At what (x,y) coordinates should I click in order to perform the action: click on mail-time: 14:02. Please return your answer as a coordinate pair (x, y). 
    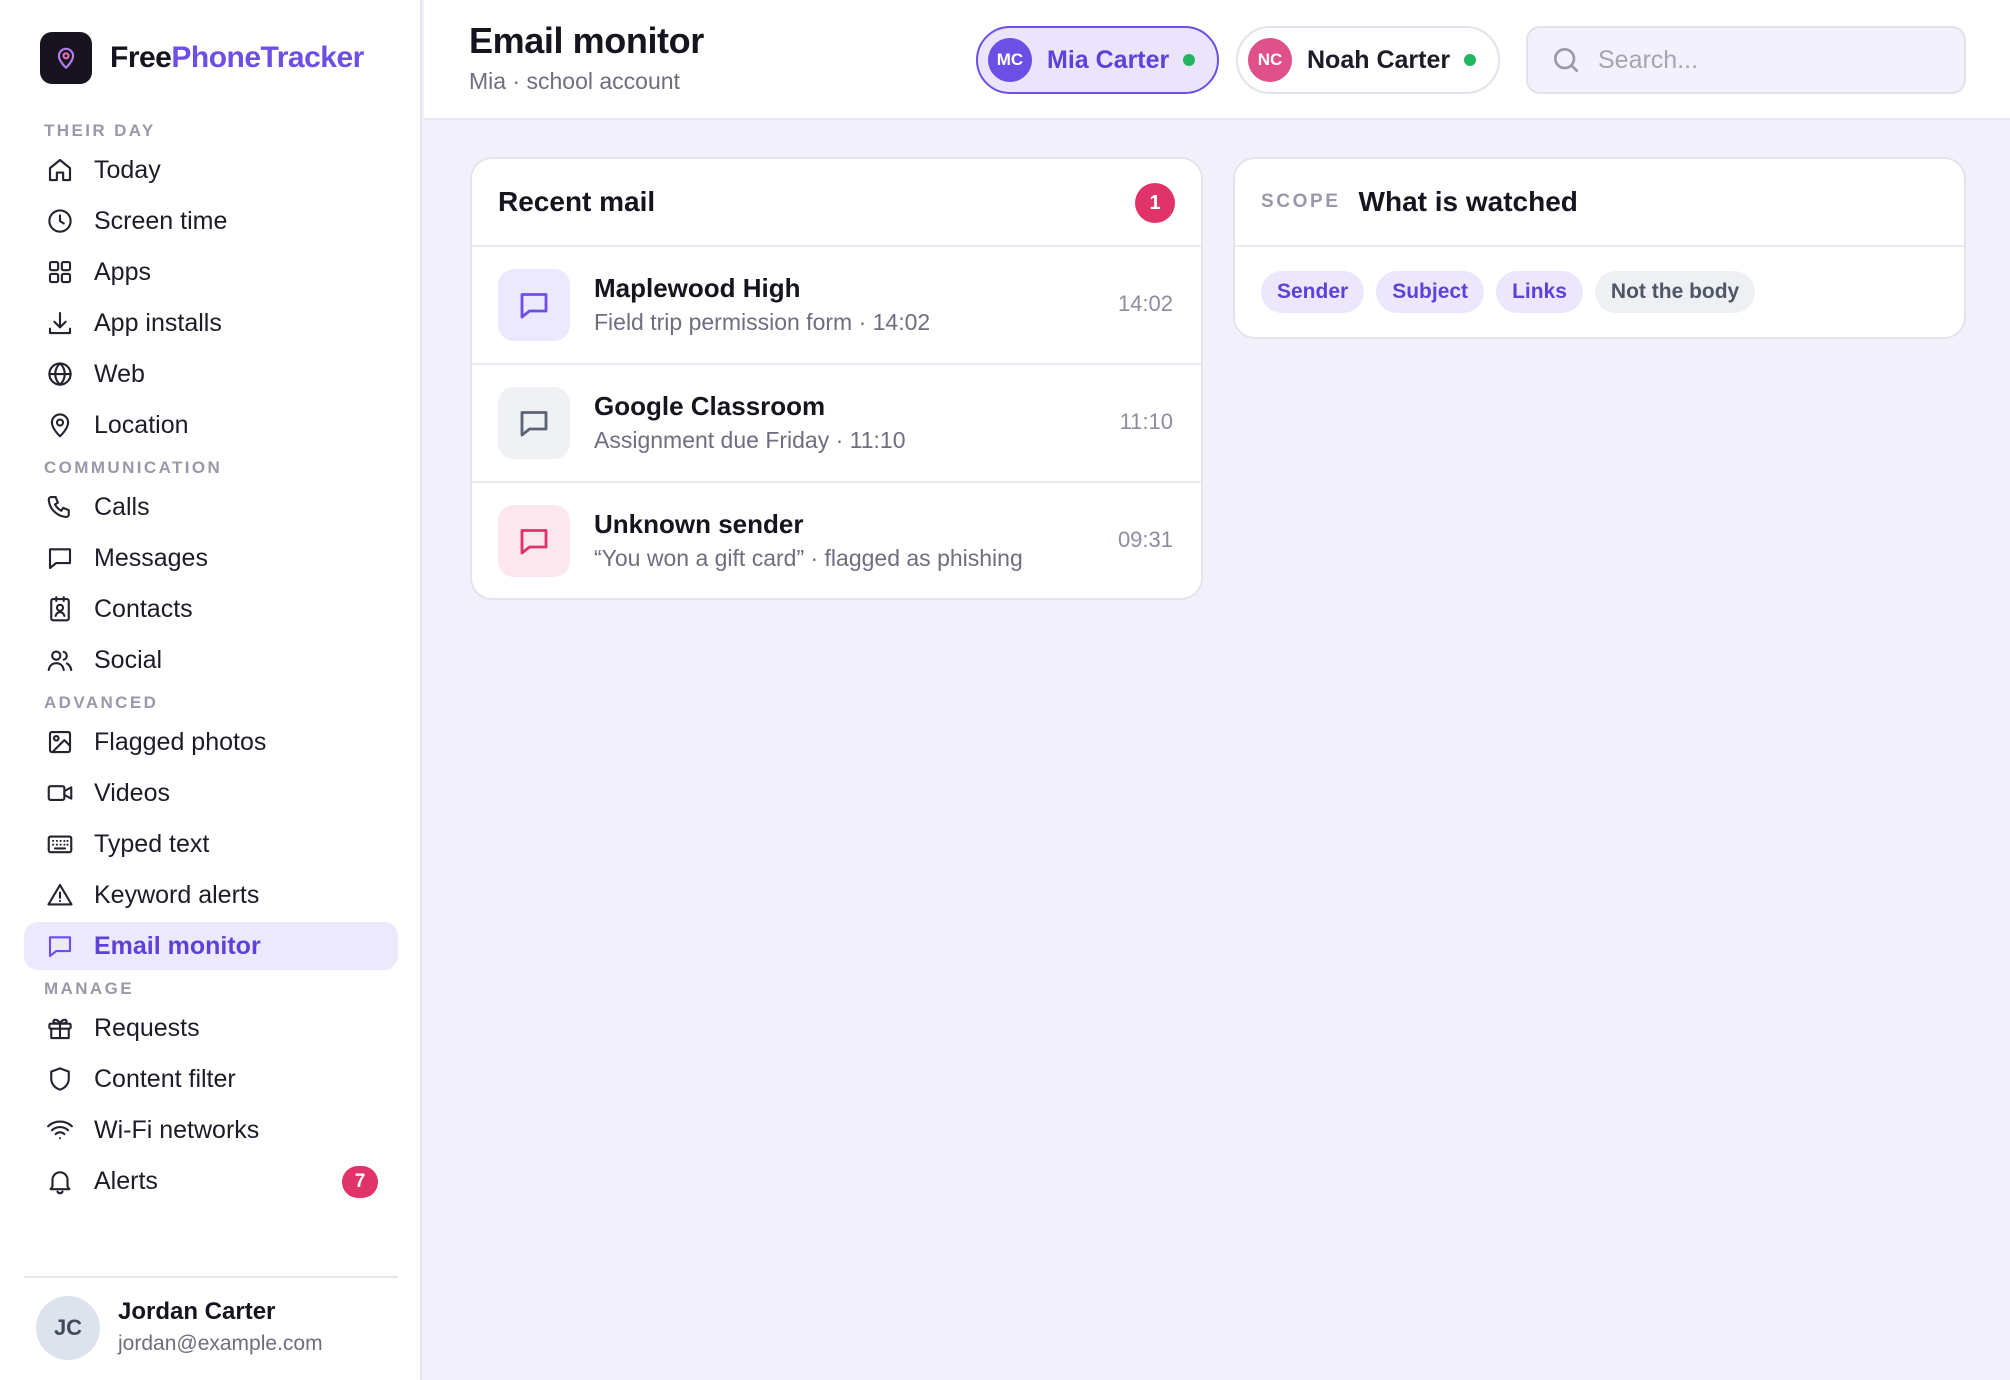
    Looking at the image, I should click on (1145, 303).